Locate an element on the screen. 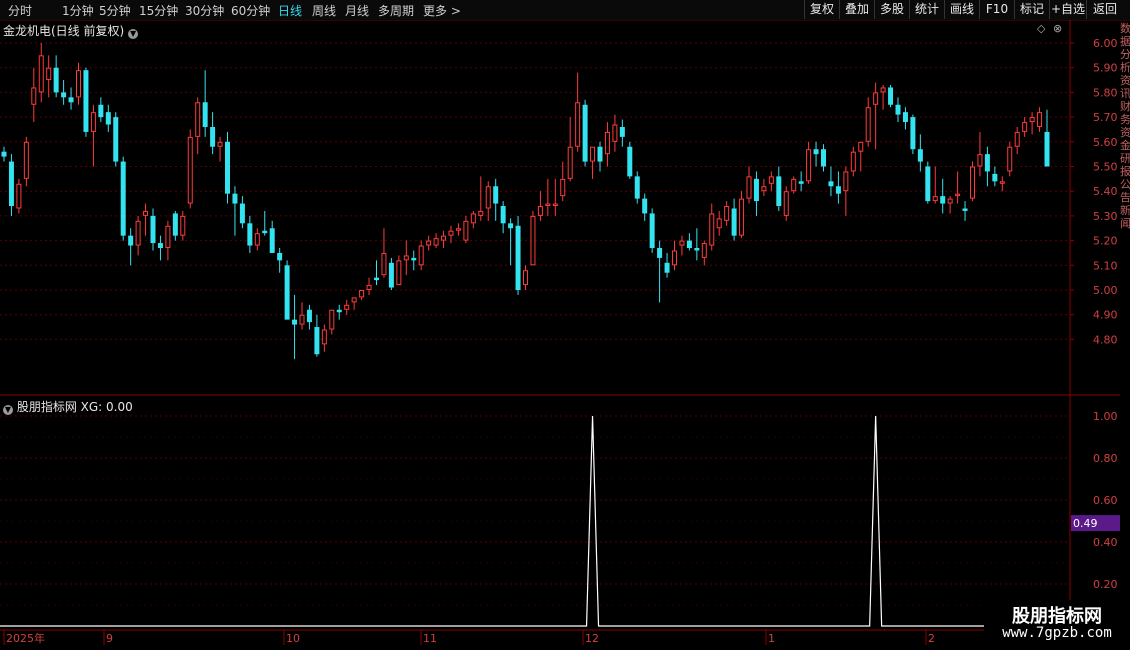 Image resolution: width=1130 pixels, height=650 pixels. side-info-panel: 数据分析资讯财务资金研报公告新闻 is located at coordinates (1125, 336).